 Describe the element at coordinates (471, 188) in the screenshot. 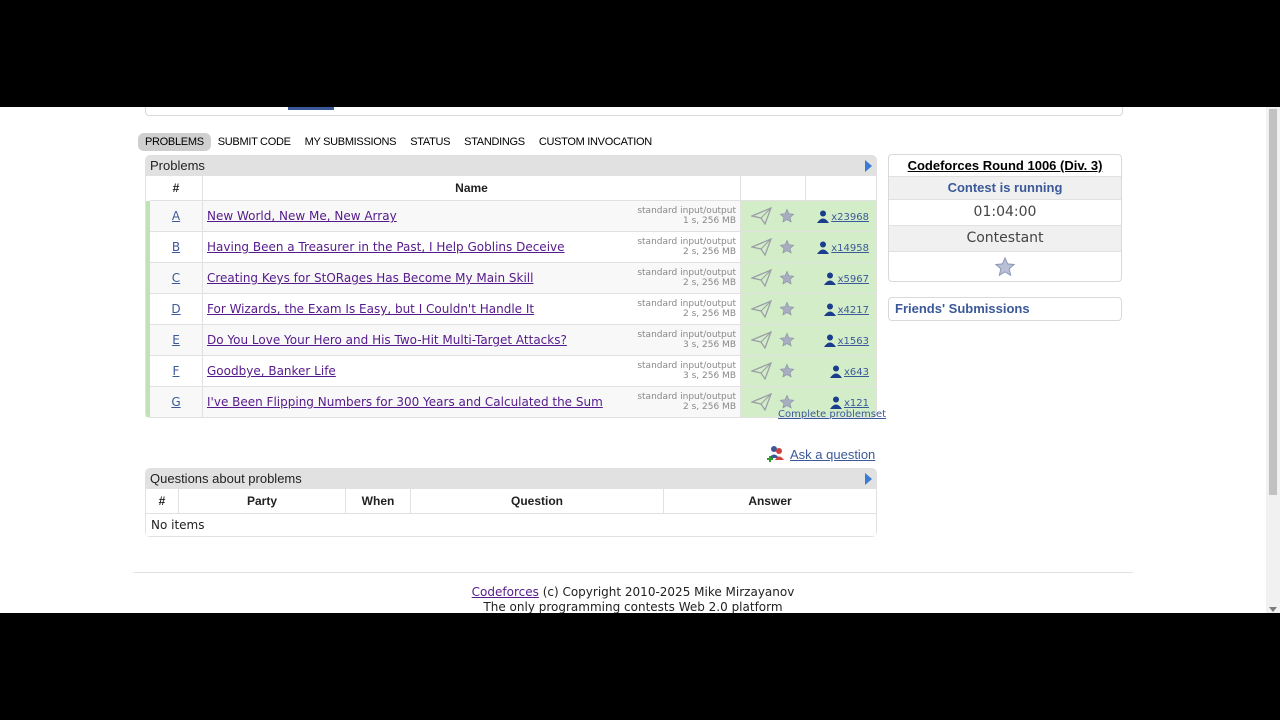

I see `col-name-header: Name` at that location.